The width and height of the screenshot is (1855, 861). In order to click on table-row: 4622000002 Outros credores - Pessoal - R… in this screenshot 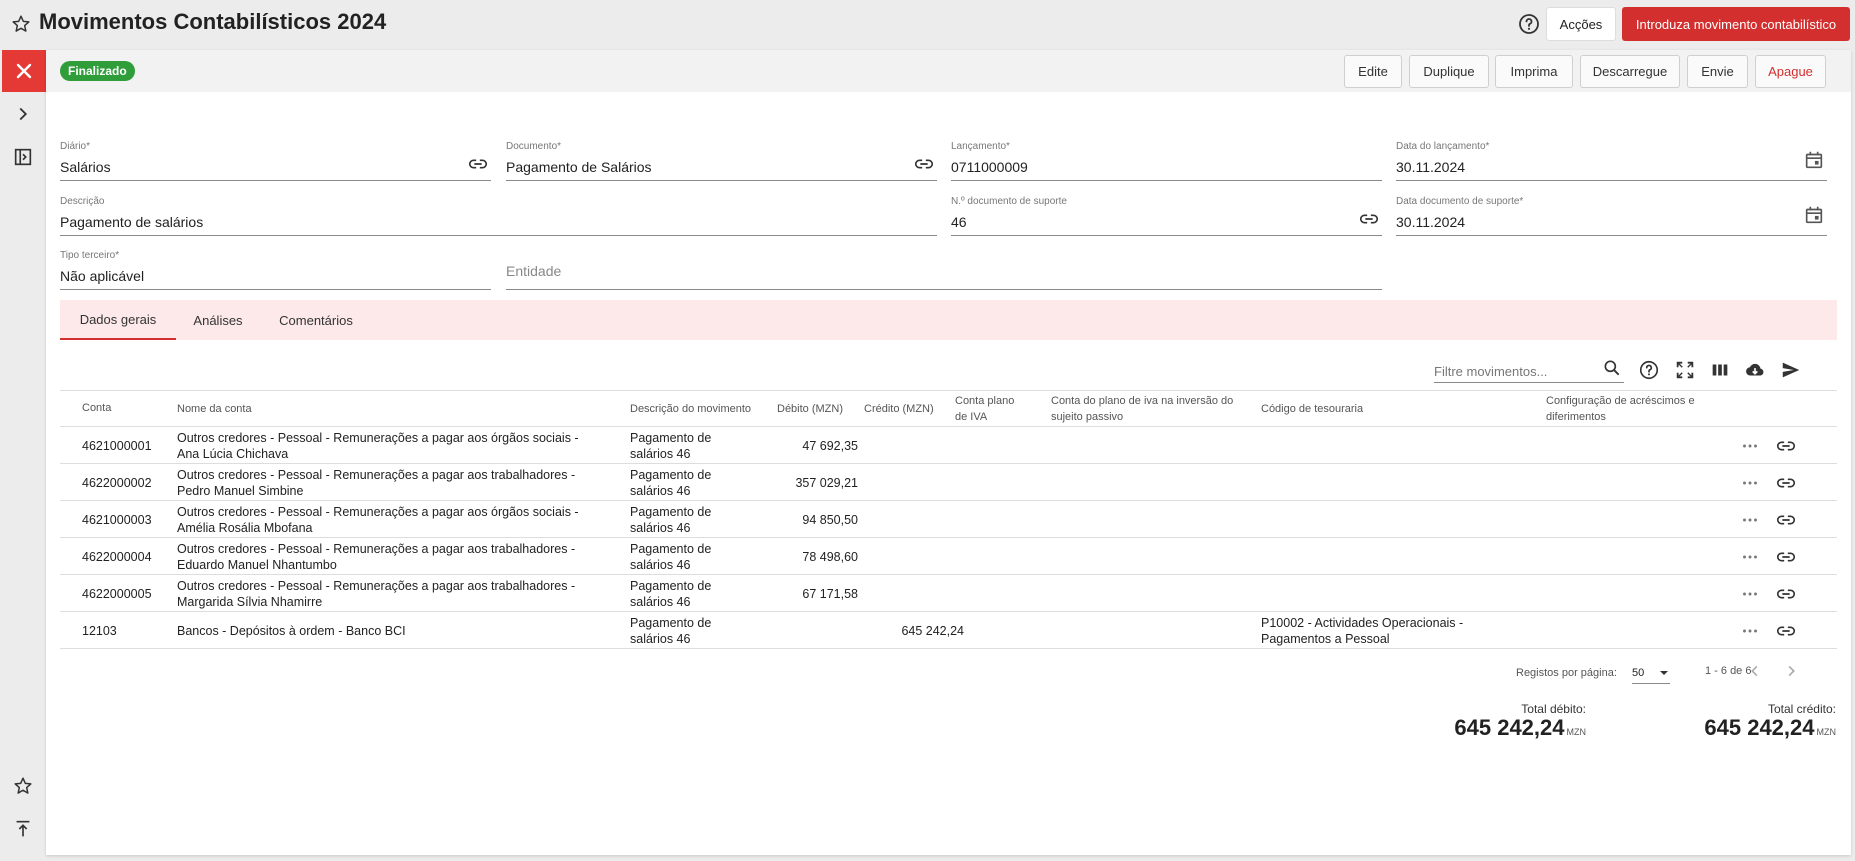, I will do `click(948, 482)`.